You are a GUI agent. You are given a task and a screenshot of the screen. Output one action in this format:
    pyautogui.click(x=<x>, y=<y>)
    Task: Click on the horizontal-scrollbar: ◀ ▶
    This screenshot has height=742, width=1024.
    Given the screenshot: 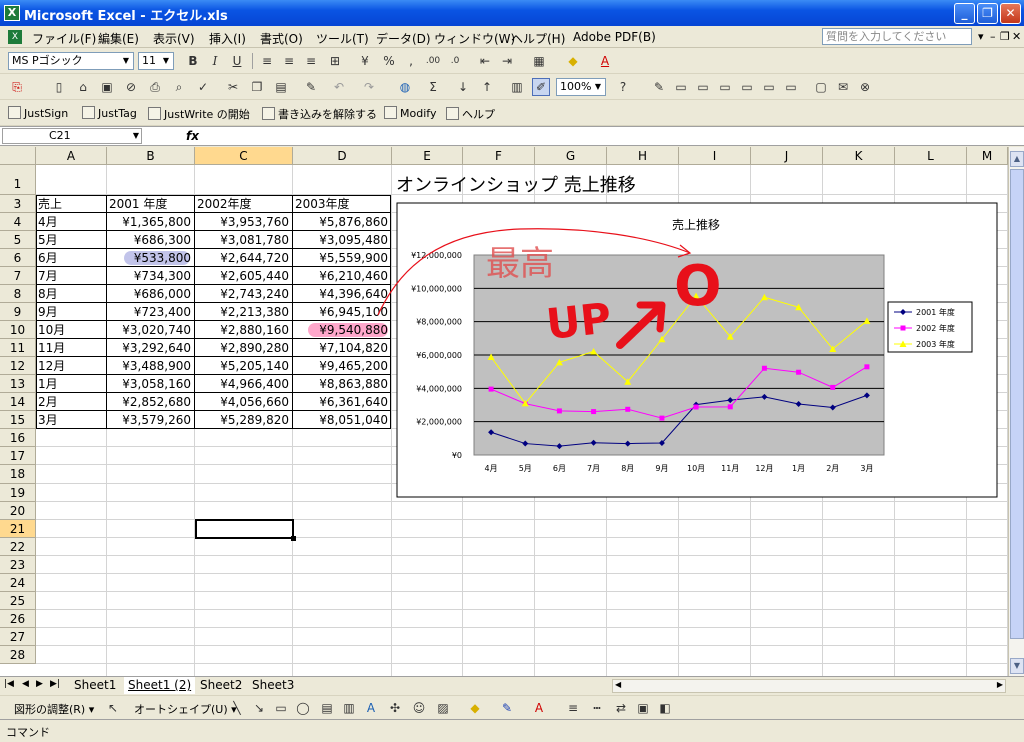 What is the action you would take?
    pyautogui.click(x=809, y=686)
    